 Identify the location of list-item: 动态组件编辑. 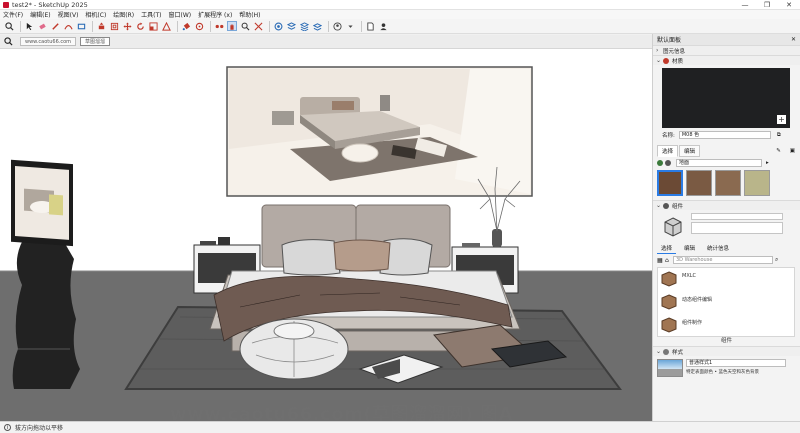
(726, 302).